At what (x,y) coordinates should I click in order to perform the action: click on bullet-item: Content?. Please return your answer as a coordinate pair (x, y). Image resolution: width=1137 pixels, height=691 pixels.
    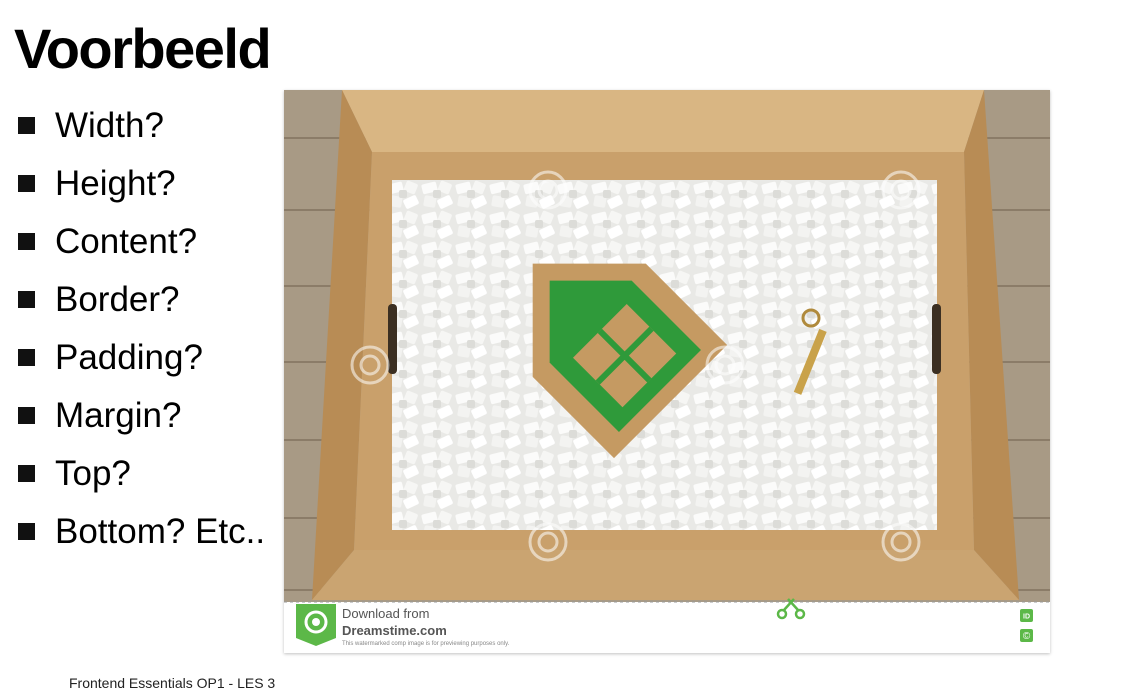
    Looking at the image, I should click on (141, 241).